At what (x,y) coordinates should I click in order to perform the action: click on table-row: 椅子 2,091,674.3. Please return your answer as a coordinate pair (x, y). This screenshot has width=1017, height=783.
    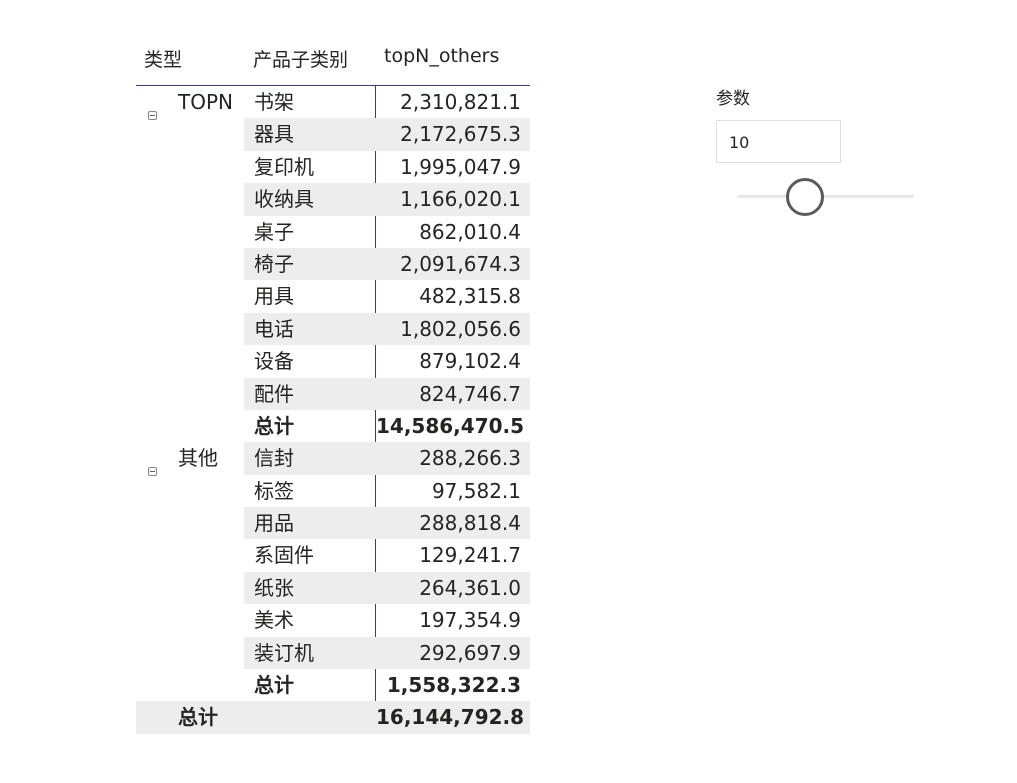
    Looking at the image, I should click on (333, 264).